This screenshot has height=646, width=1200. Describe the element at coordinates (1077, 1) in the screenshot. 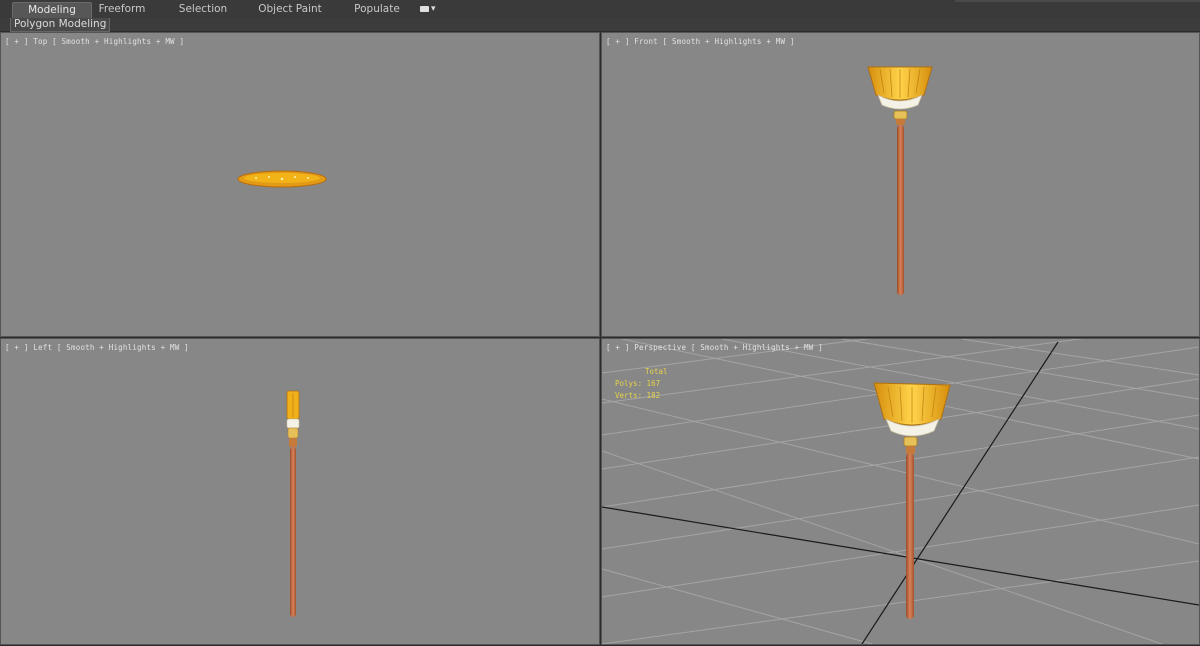

I see `ribbon-divider` at that location.